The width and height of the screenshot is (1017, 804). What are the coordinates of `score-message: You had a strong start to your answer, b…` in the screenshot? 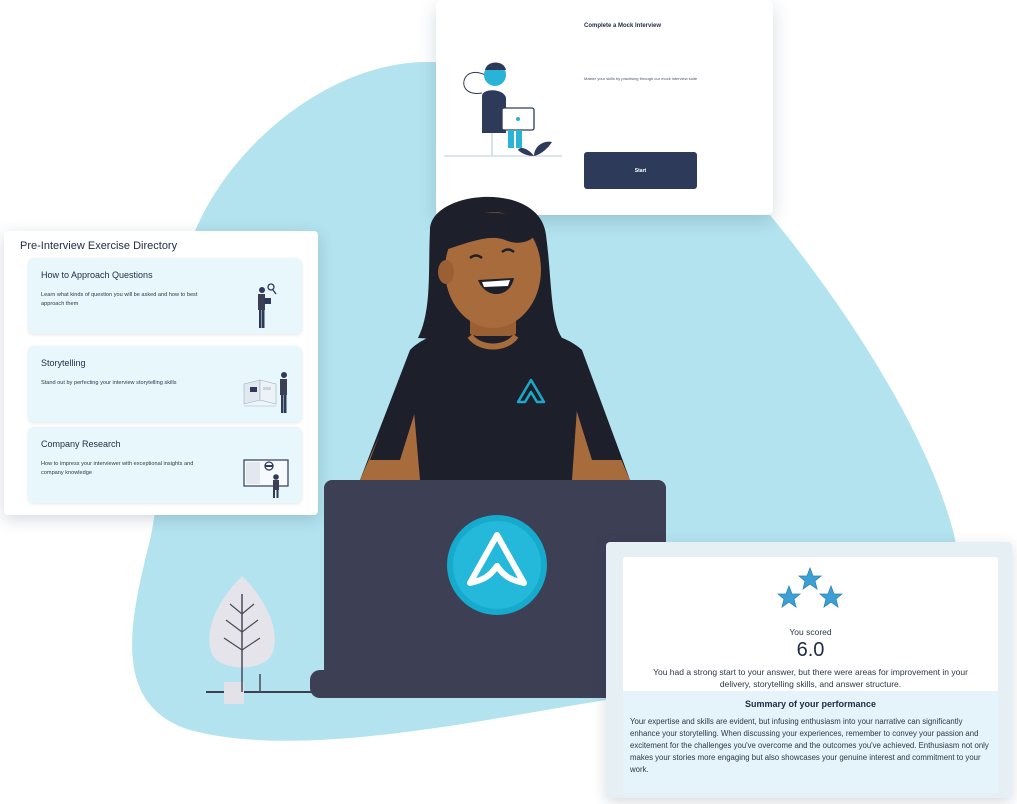 It's located at (810, 678).